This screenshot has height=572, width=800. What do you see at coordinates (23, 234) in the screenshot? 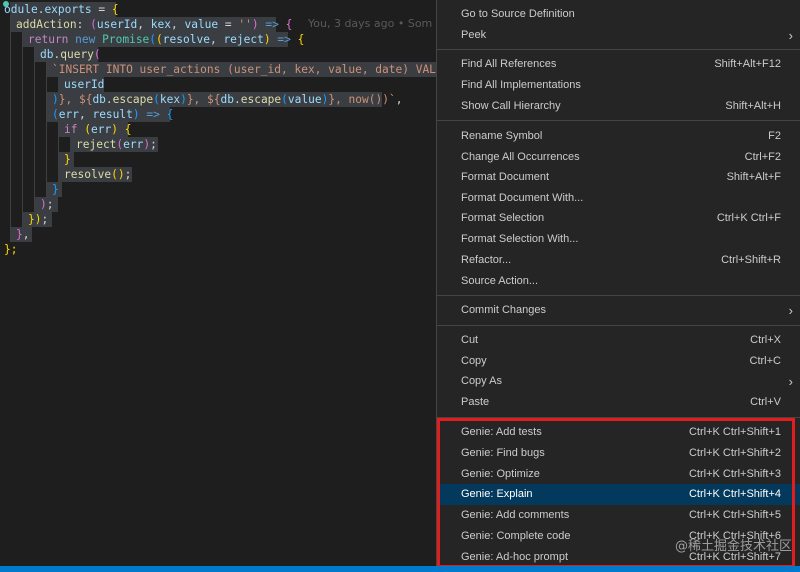
I see `code-line-16: },` at bounding box center [23, 234].